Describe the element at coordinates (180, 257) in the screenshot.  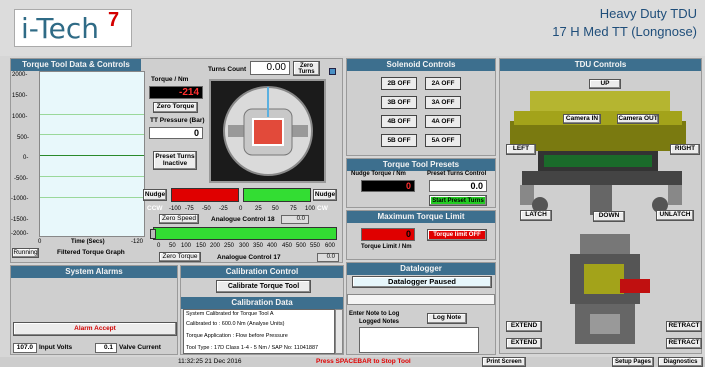
I see `zero-torque-limit-button: Zero Torque` at that location.